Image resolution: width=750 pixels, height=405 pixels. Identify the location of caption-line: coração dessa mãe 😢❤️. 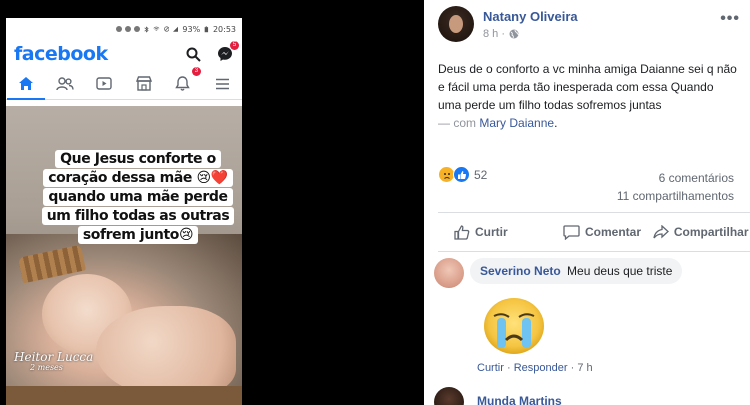
(138, 178).